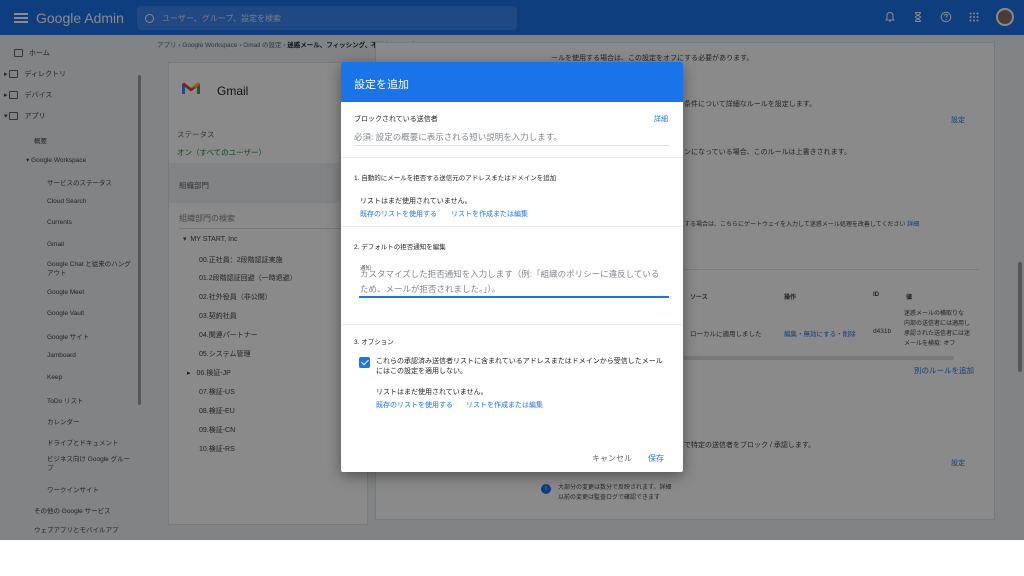 The height and width of the screenshot is (576, 1024). What do you see at coordinates (455, 178) in the screenshot?
I see `section-1-title: 1. 自動的にメールを拒否する送信元のアドレスまたはドメインを追加` at bounding box center [455, 178].